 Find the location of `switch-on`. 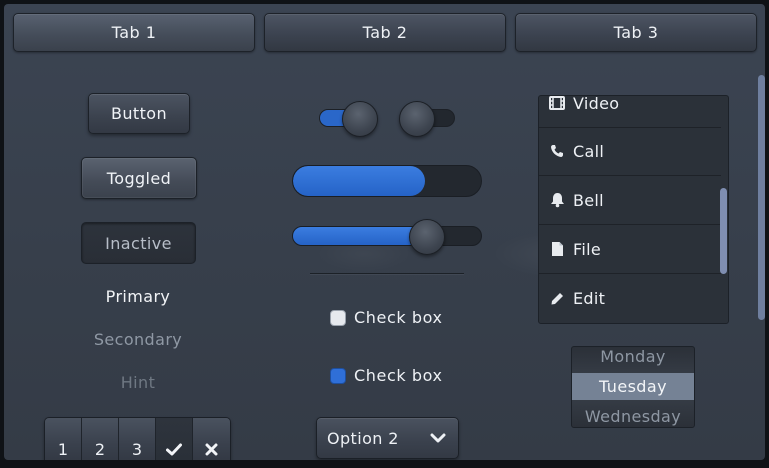

switch-on is located at coordinates (348, 119).